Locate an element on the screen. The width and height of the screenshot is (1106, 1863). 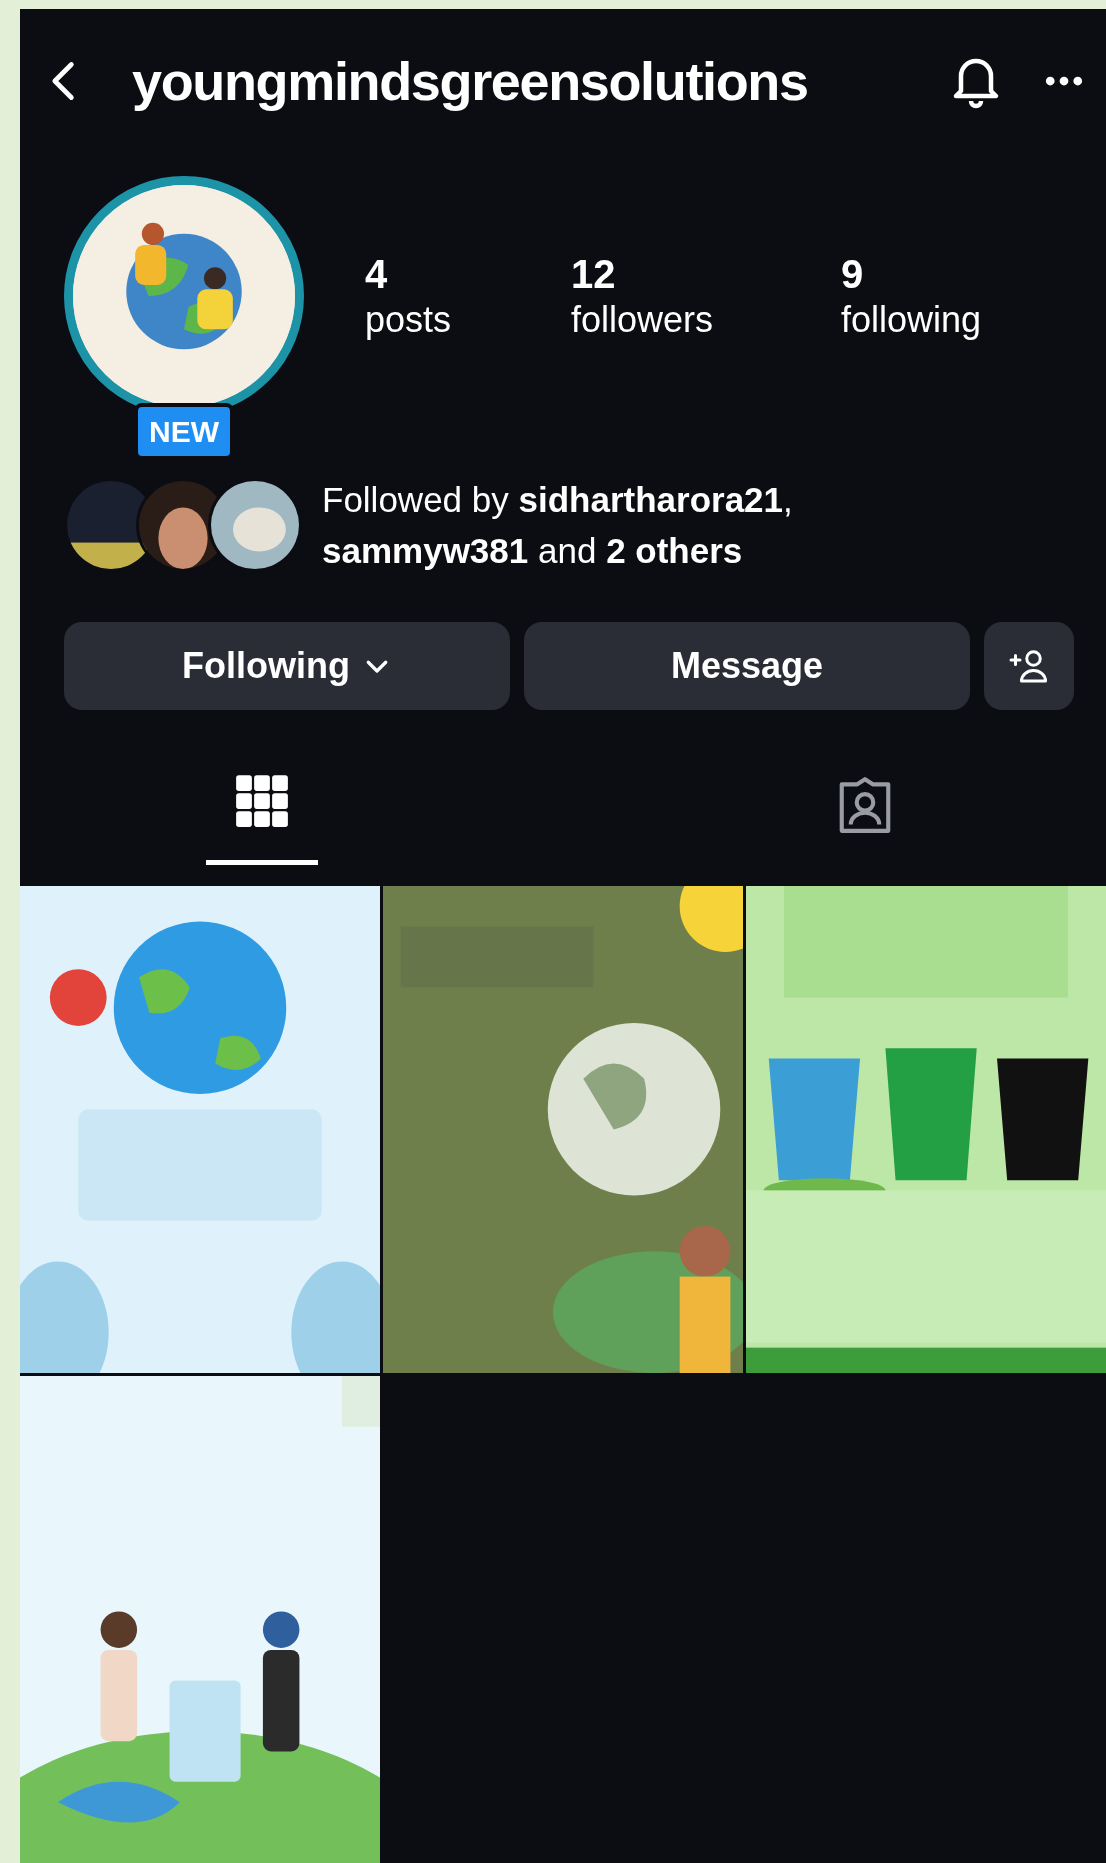
stat-label: posts is located at coordinates (409, 320).